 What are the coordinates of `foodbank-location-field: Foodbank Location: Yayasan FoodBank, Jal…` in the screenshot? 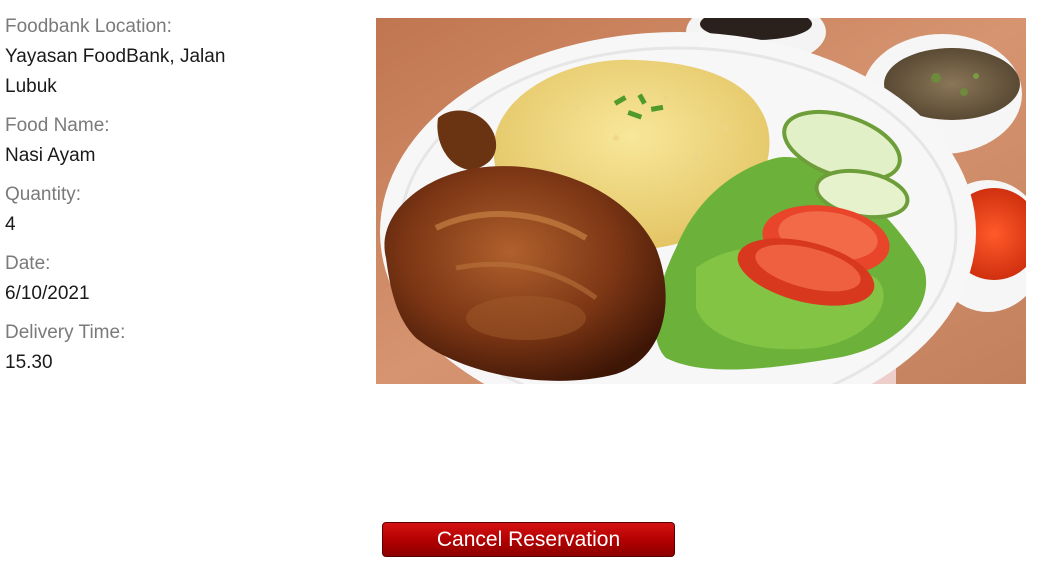 It's located at (140, 57).